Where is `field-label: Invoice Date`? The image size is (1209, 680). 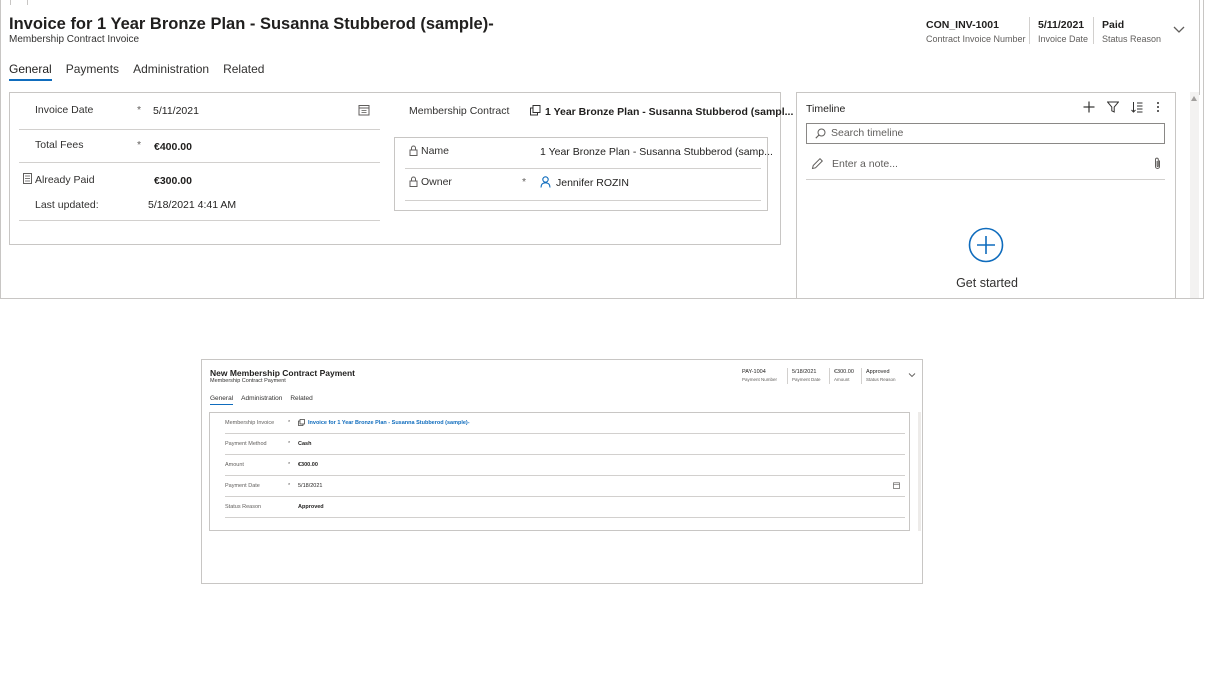 field-label: Invoice Date is located at coordinates (64, 110).